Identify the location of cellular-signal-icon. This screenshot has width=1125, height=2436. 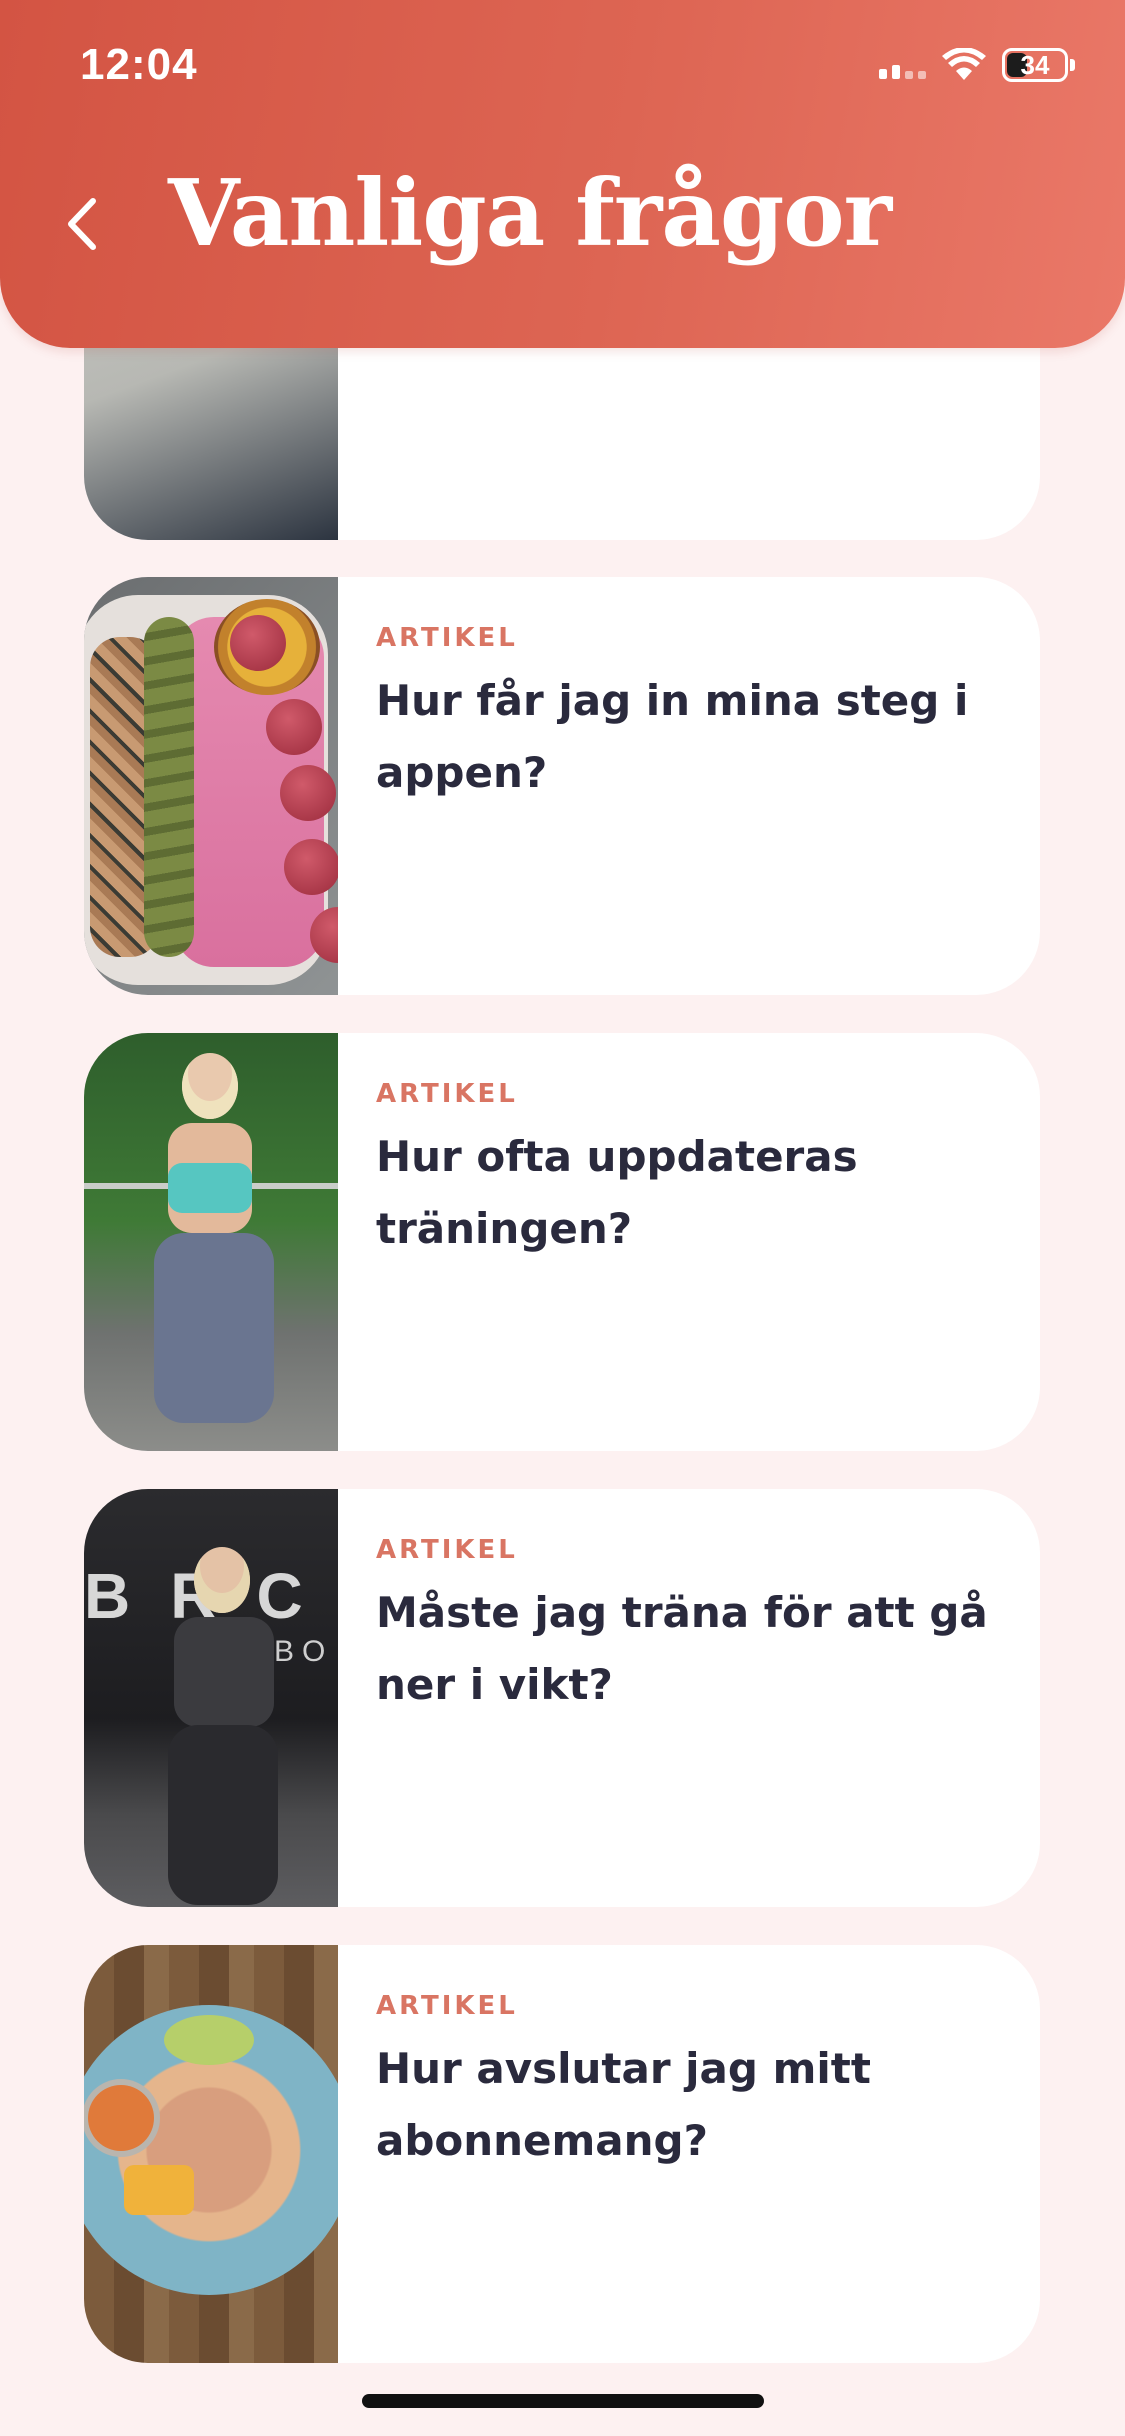
(902, 65).